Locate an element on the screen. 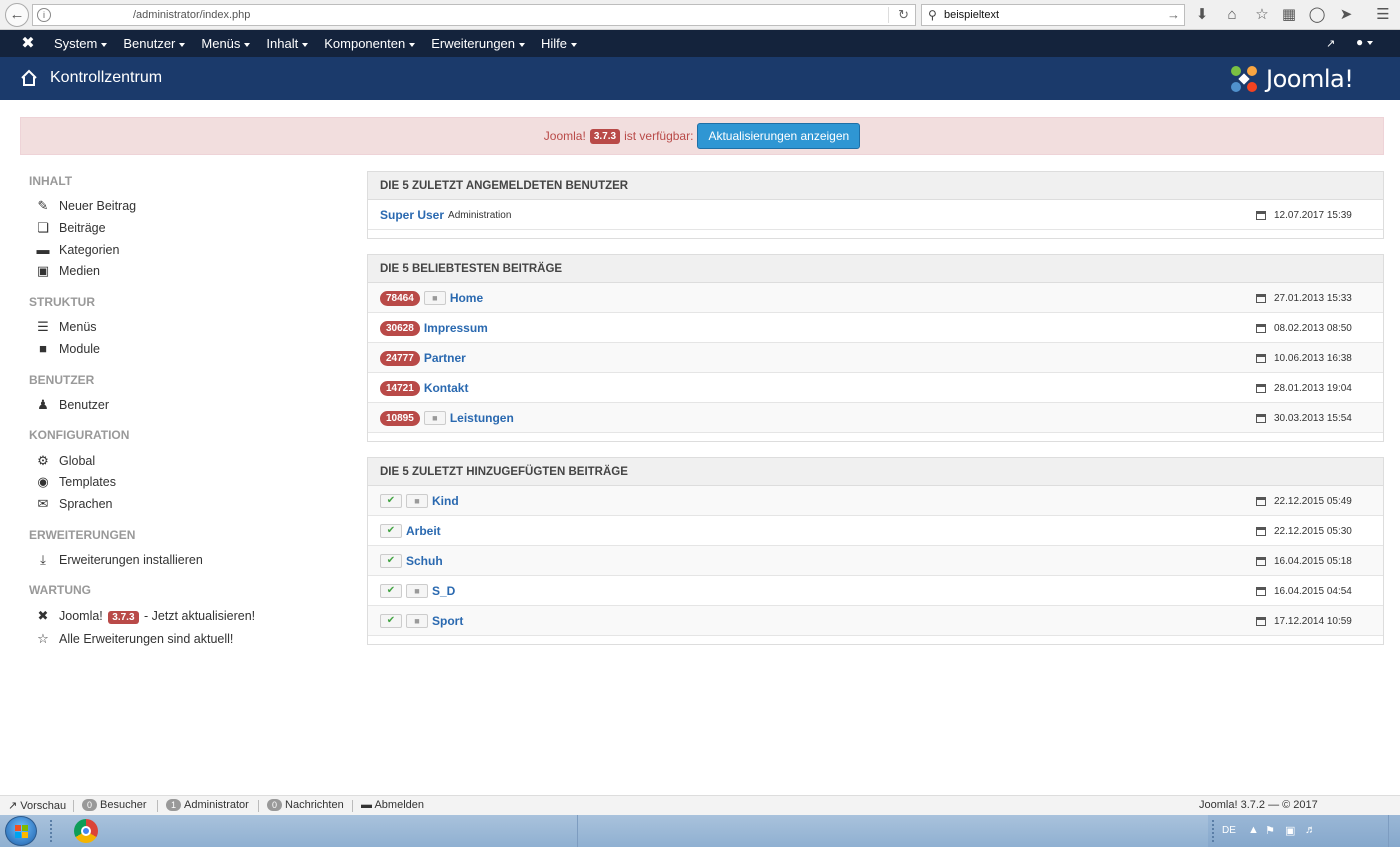 The height and width of the screenshot is (847, 1400). article-link: Partner is located at coordinates (445, 358).